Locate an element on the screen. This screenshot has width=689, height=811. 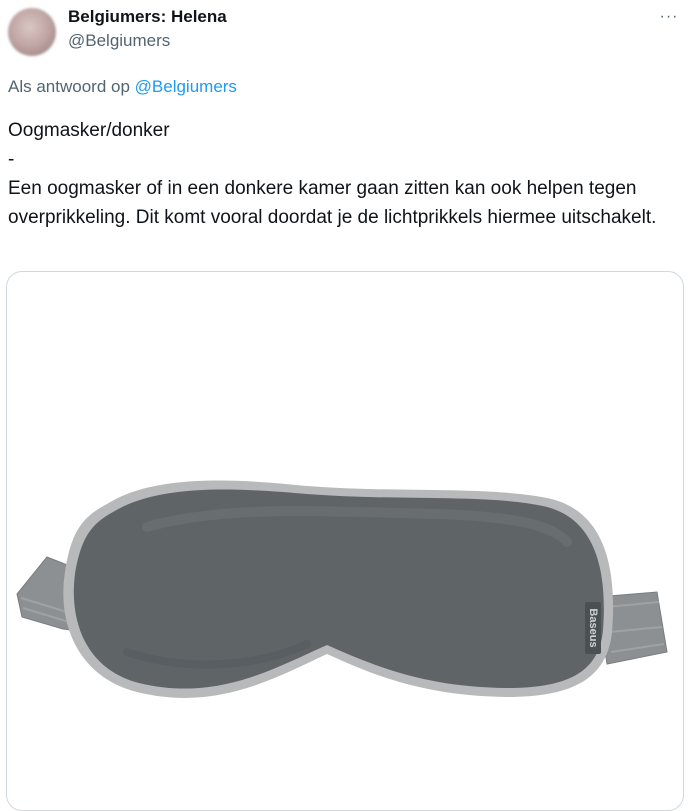
reply-prefix: Als antwoord op is located at coordinates (69, 86).